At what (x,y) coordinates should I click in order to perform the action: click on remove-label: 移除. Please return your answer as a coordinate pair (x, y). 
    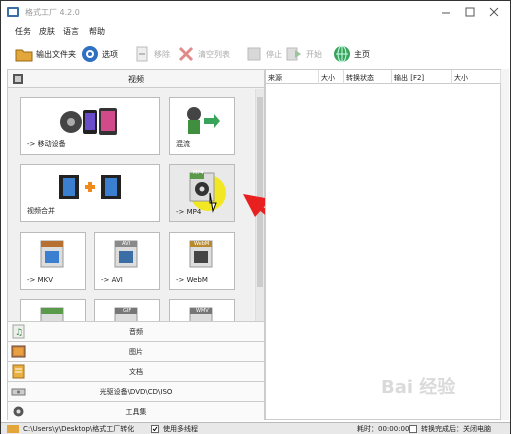
    Looking at the image, I should click on (162, 54).